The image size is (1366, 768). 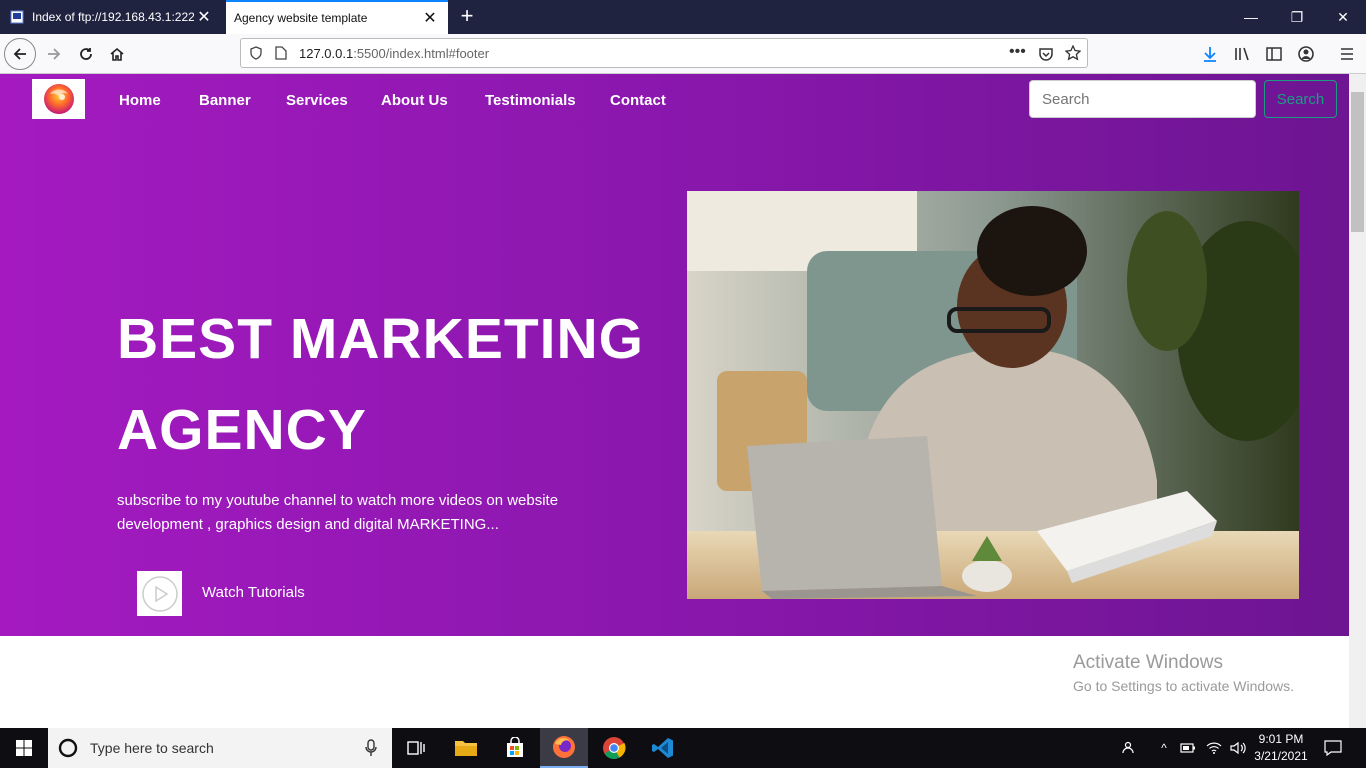 What do you see at coordinates (1281, 748) in the screenshot?
I see `taskbar-clock: 9:01 PM 3/21/2021` at bounding box center [1281, 748].